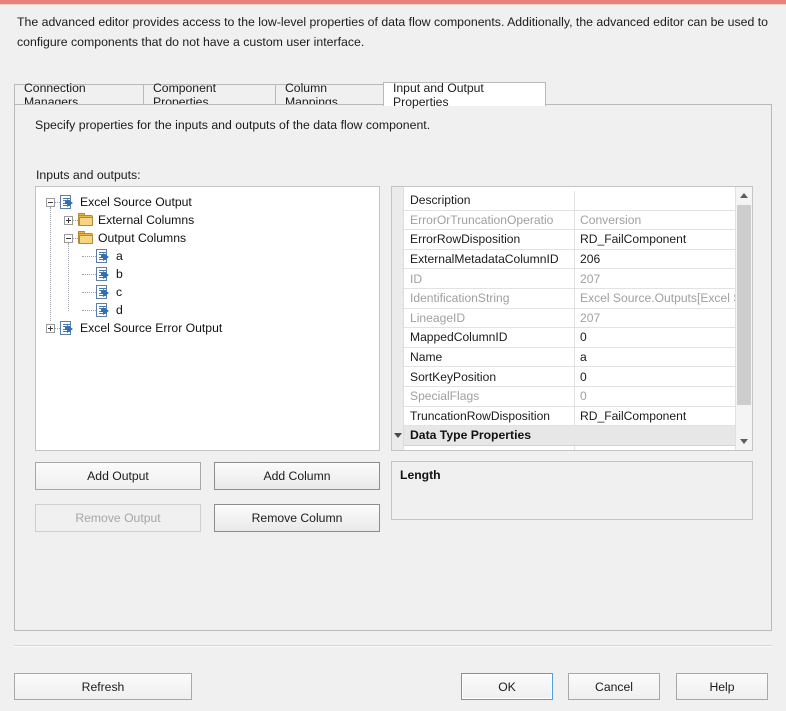 This screenshot has width=786, height=711. I want to click on property-name: ErrorRowDisposition, so click(489, 239).